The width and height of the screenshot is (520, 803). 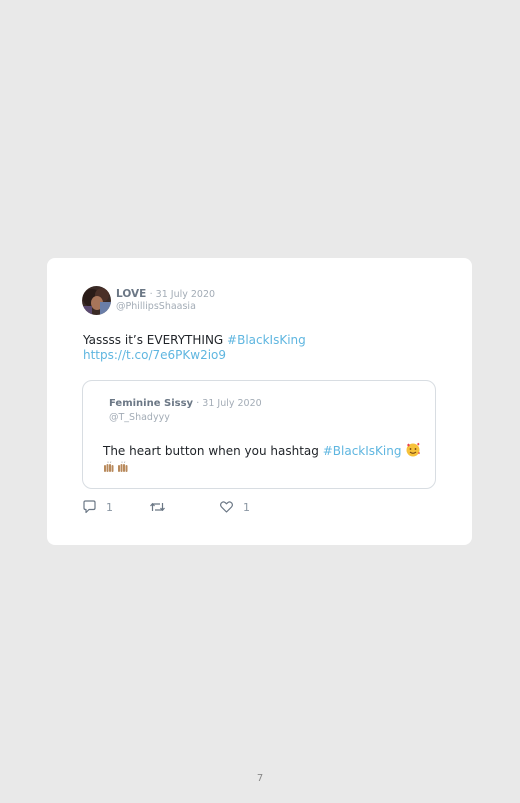 What do you see at coordinates (97, 507) in the screenshot?
I see `reply-action: 1` at bounding box center [97, 507].